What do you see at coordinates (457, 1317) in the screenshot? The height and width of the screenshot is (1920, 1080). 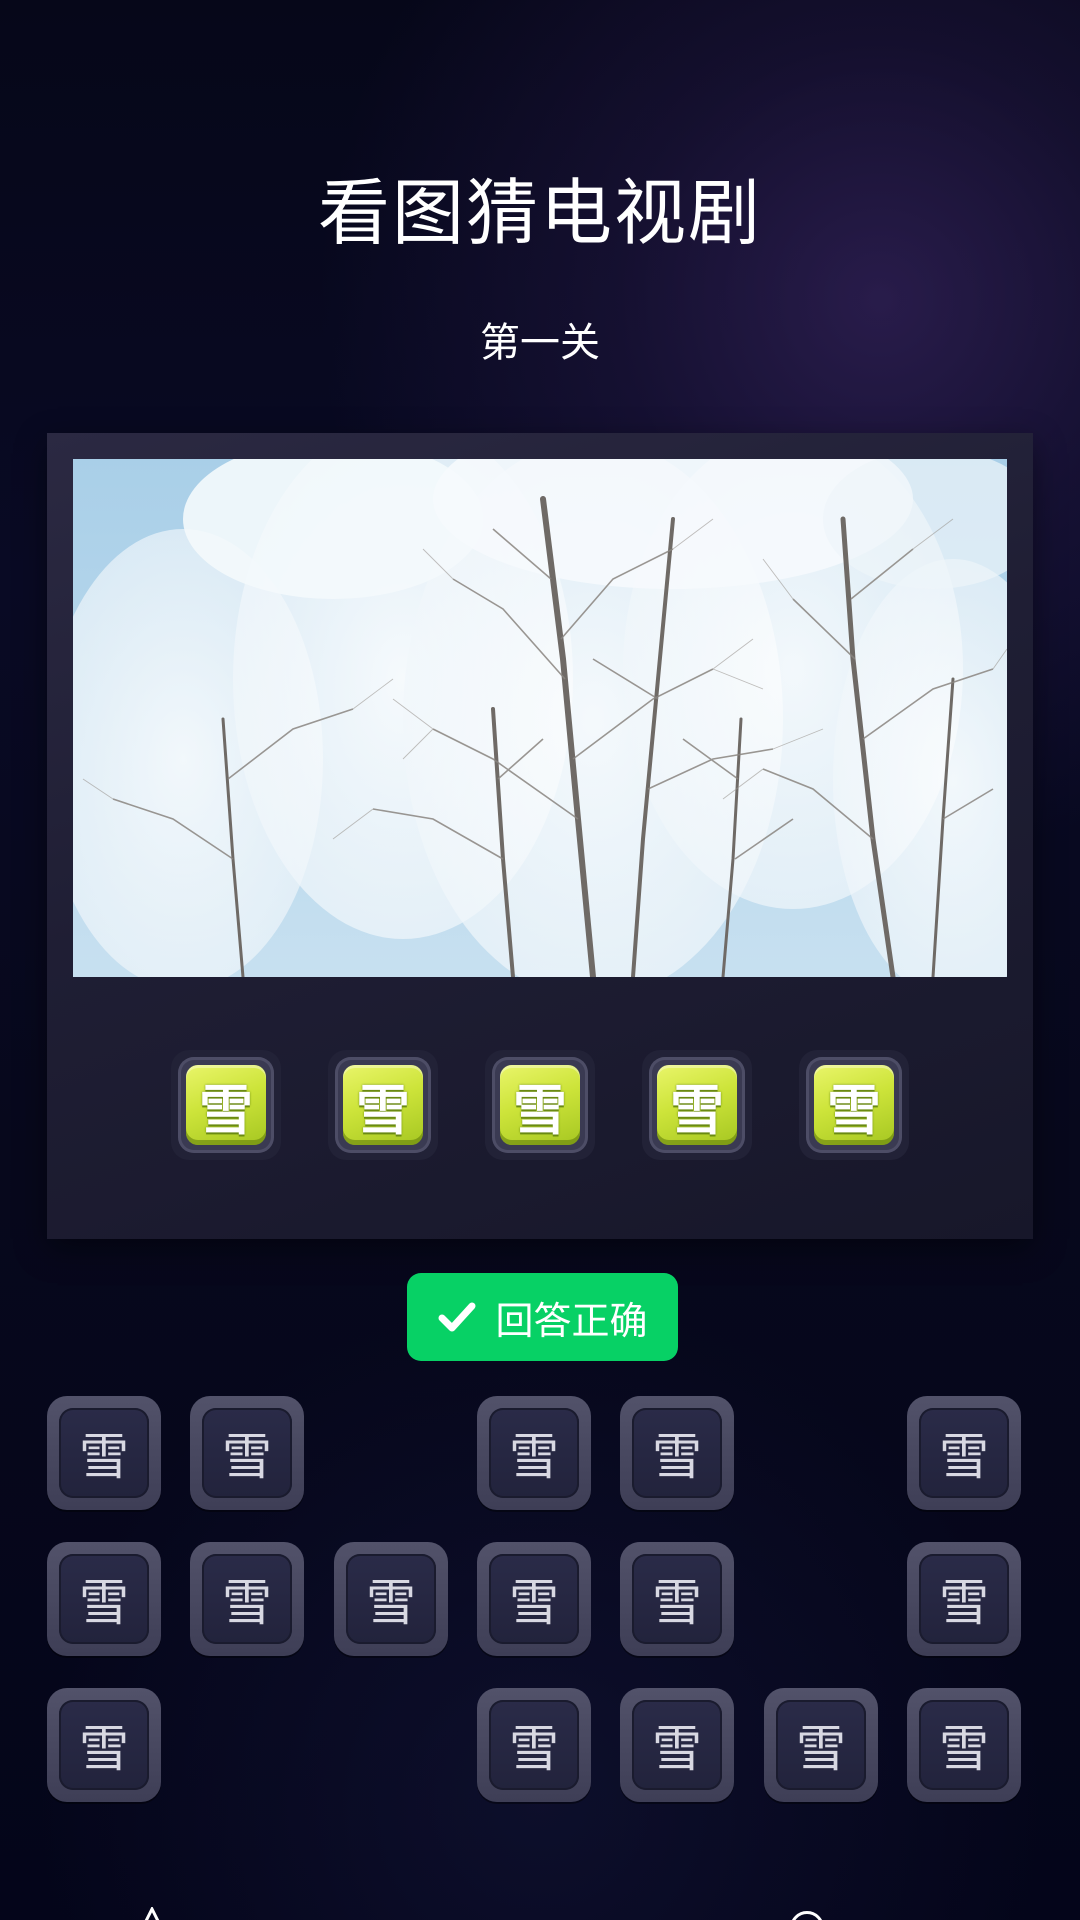 I see `check-icon` at bounding box center [457, 1317].